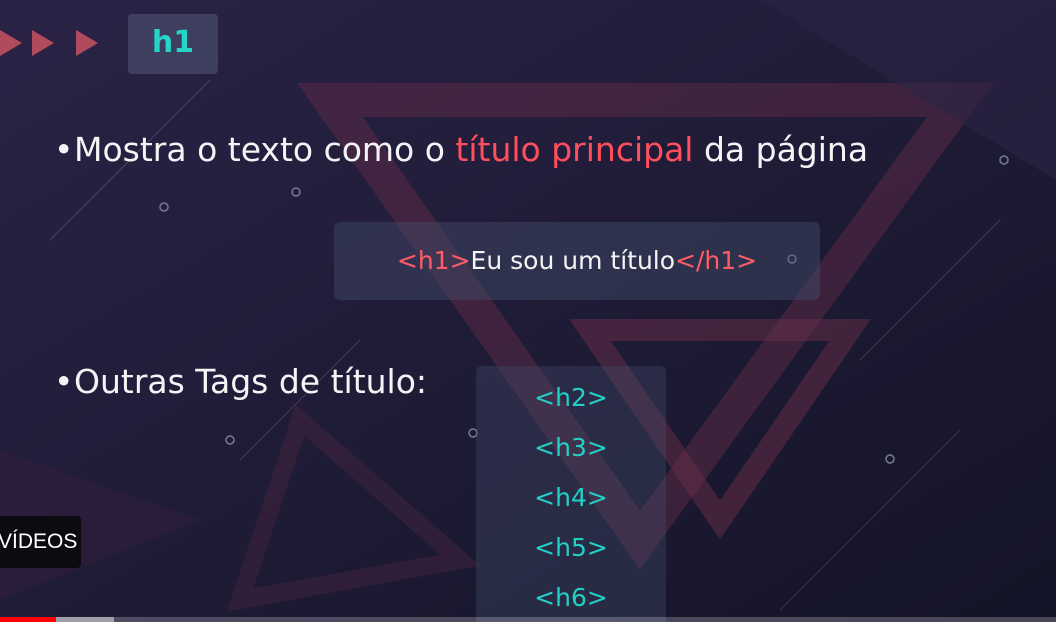 This screenshot has height=622, width=1056. Describe the element at coordinates (528, 619) in the screenshot. I see `progress-bar` at that location.